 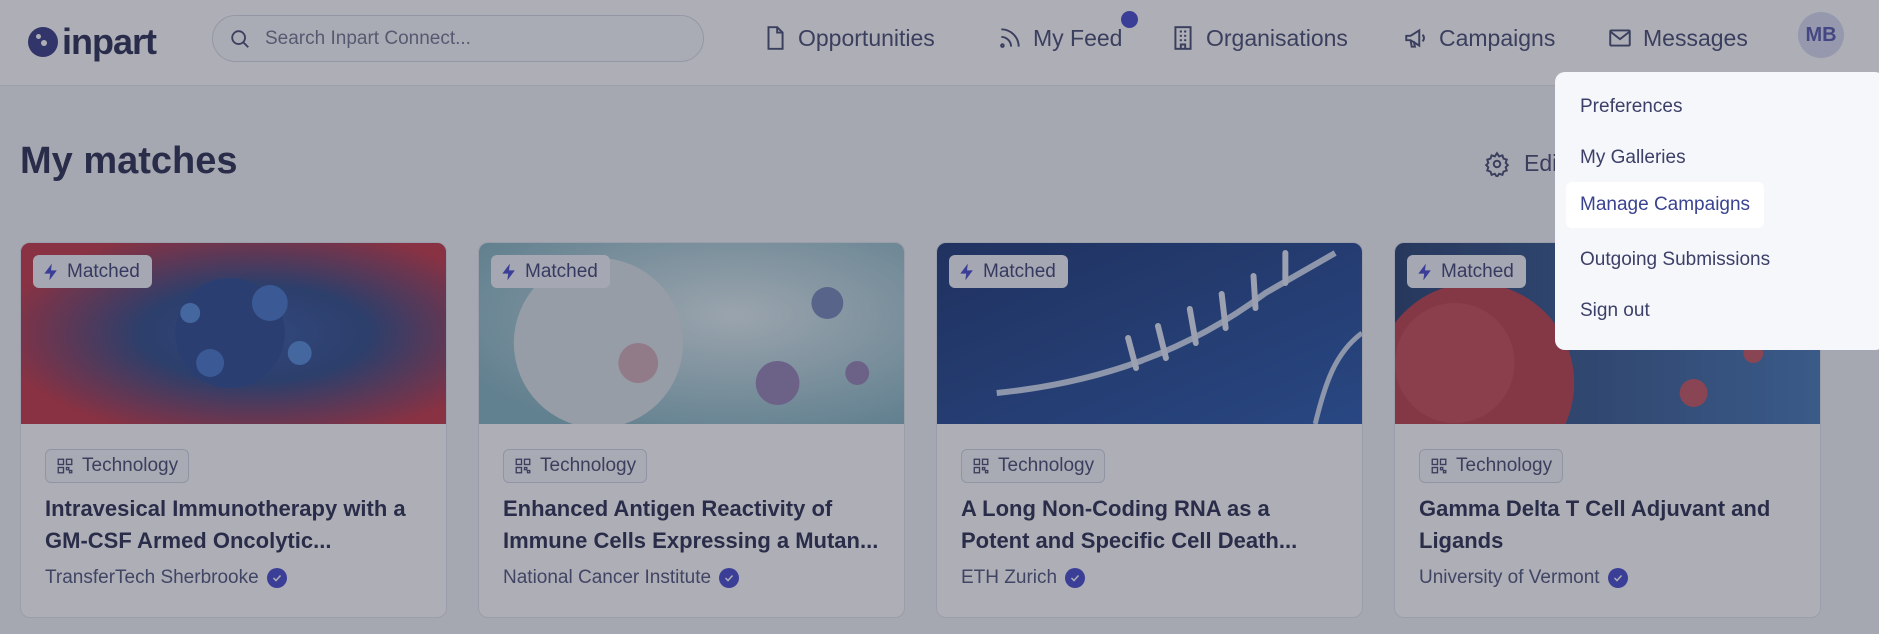 I want to click on menu-item-preferences: Preferences, so click(x=1631, y=107).